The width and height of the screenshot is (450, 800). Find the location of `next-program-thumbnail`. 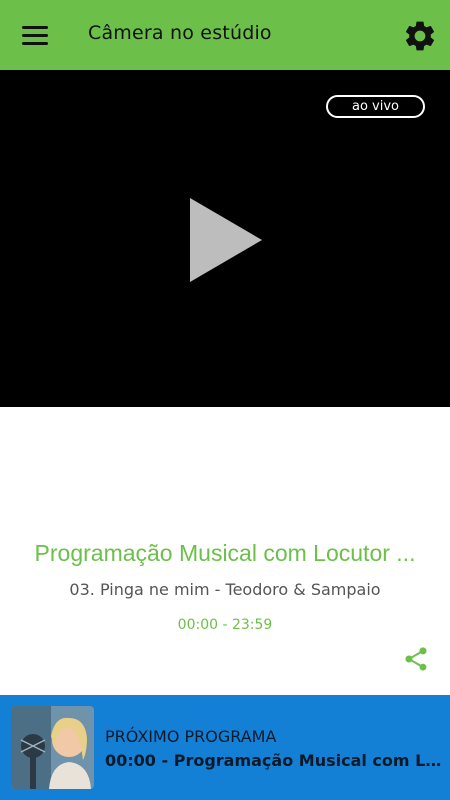

next-program-thumbnail is located at coordinates (52, 747).